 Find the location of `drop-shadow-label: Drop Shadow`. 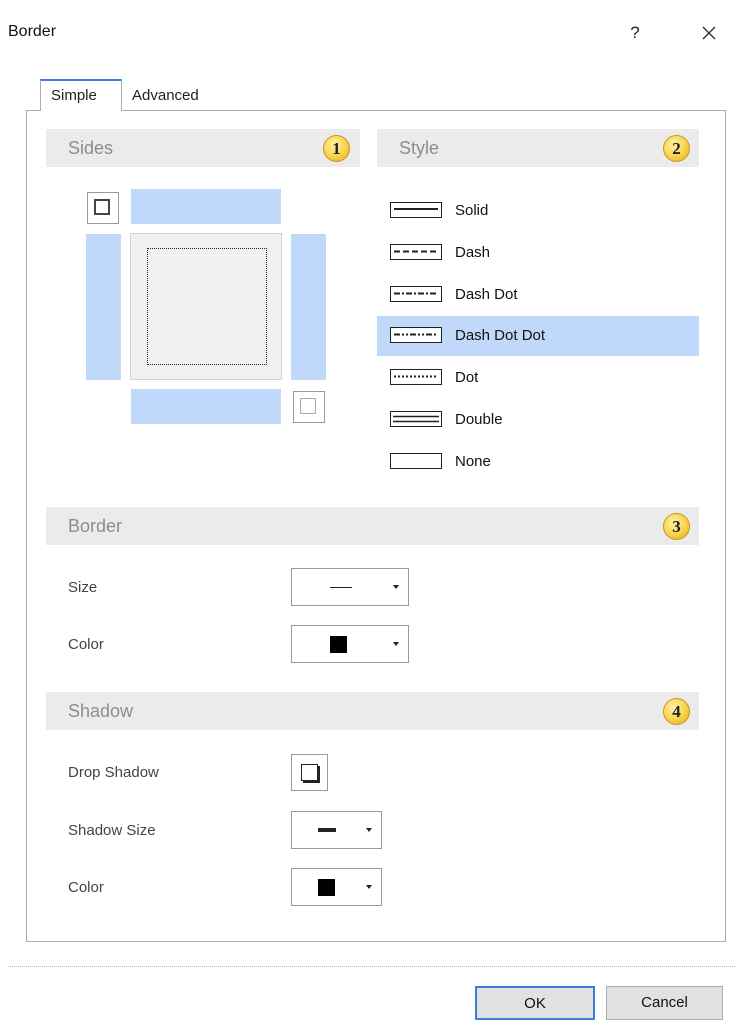

drop-shadow-label: Drop Shadow is located at coordinates (113, 772).